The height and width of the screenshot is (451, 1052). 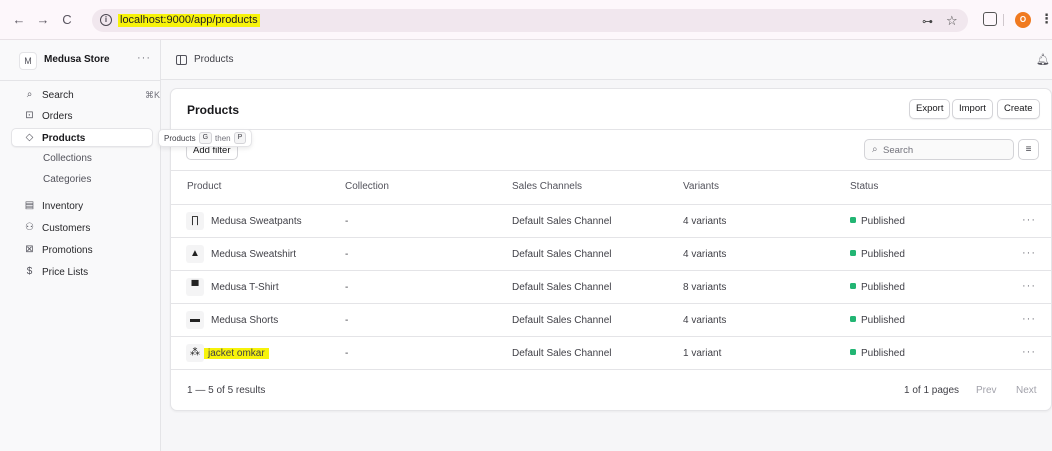 What do you see at coordinates (972, 109) in the screenshot?
I see `import-button: Import` at bounding box center [972, 109].